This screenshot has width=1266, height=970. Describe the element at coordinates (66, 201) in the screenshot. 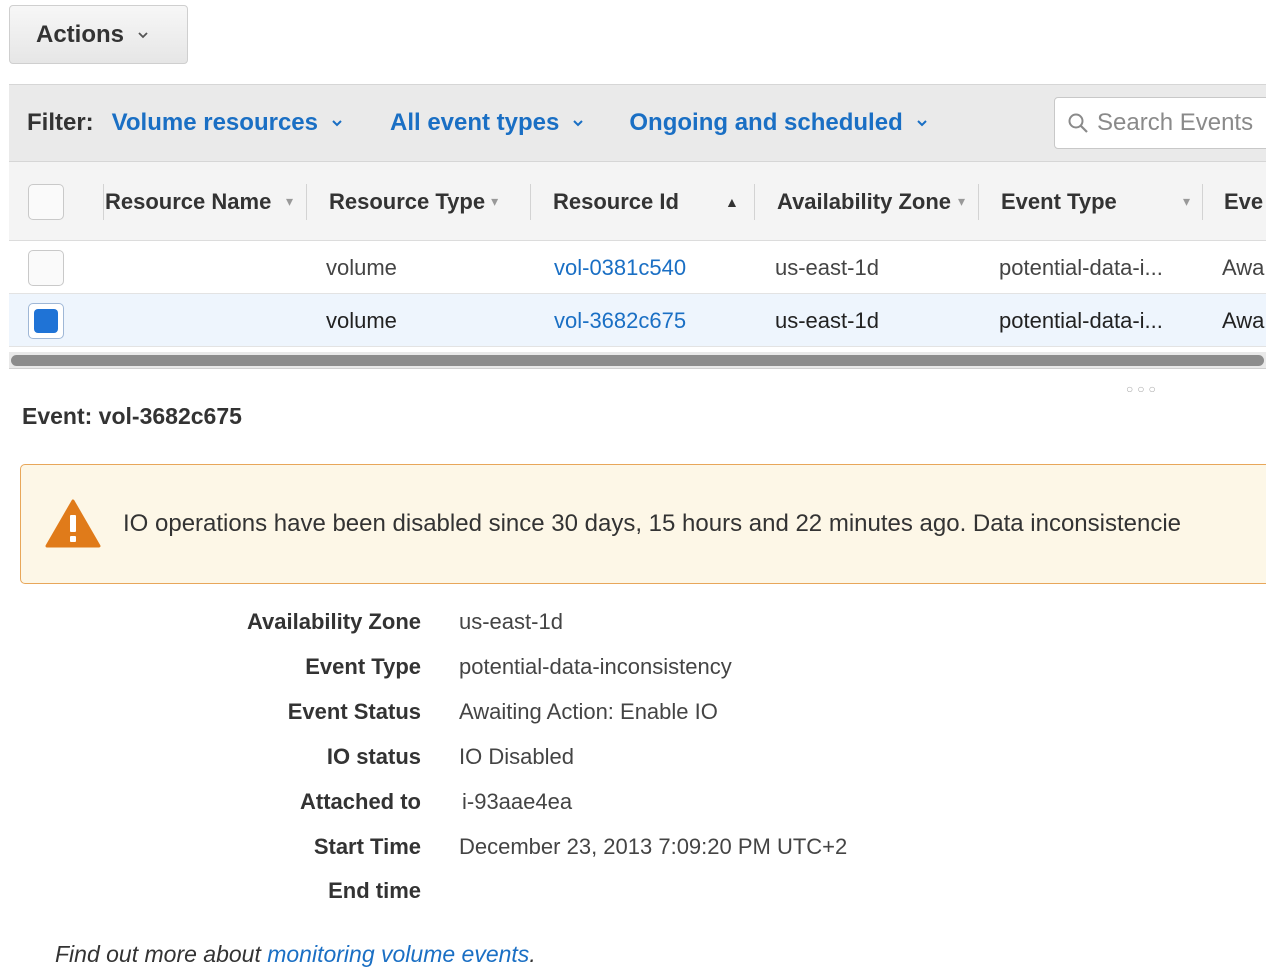

I see `select-all-header` at that location.